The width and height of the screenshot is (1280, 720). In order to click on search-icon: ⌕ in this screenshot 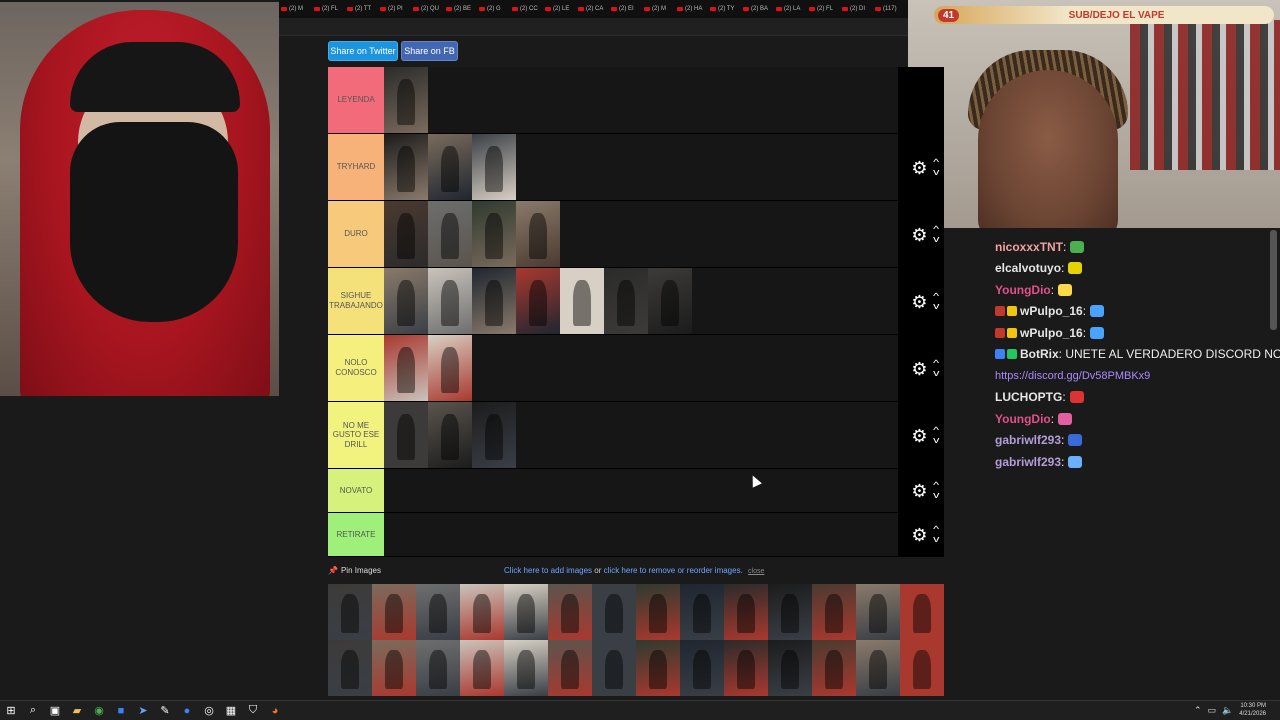, I will do `click(33, 710)`.